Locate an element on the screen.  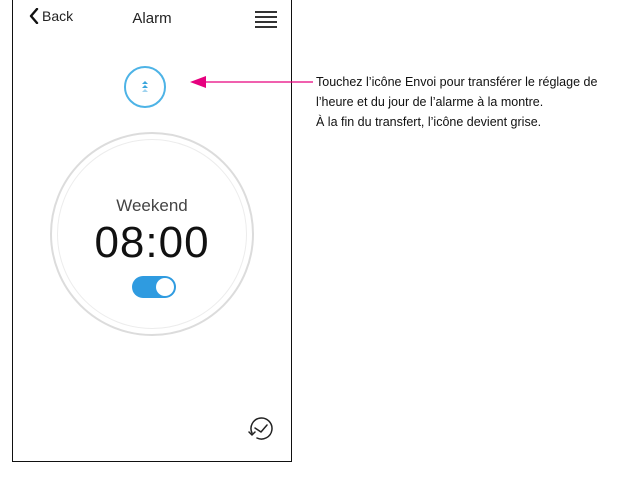
alarm-toggle is located at coordinates (154, 287).